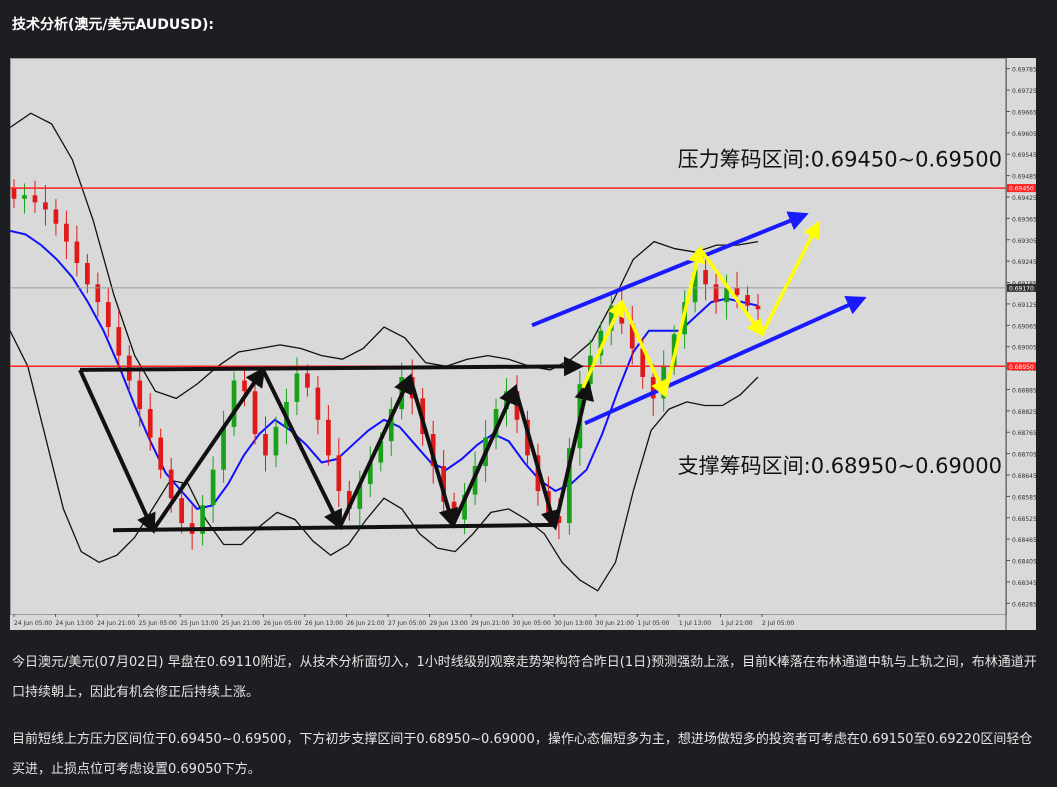 This screenshot has width=1057, height=787. Describe the element at coordinates (1024, 326) in the screenshot. I see `y-tick-label: 0.69065` at that location.